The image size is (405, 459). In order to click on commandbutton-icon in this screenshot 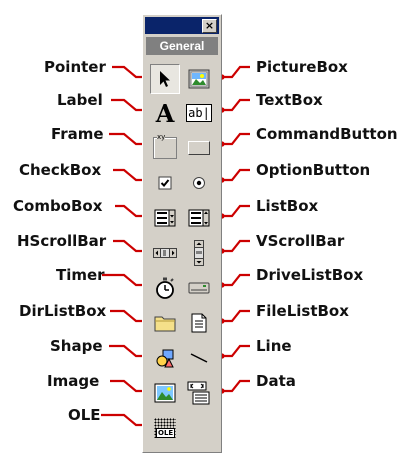, I will do `click(199, 148)`.